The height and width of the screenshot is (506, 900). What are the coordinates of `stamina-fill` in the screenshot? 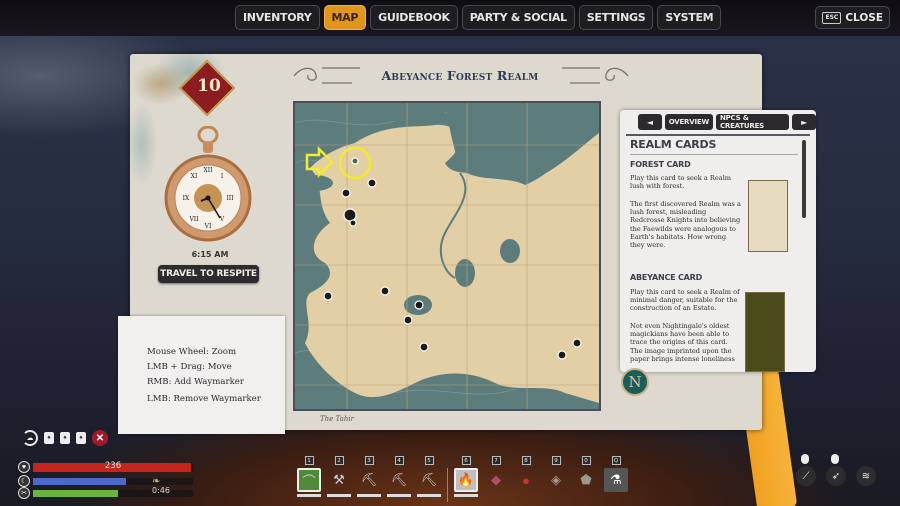 It's located at (79, 481).